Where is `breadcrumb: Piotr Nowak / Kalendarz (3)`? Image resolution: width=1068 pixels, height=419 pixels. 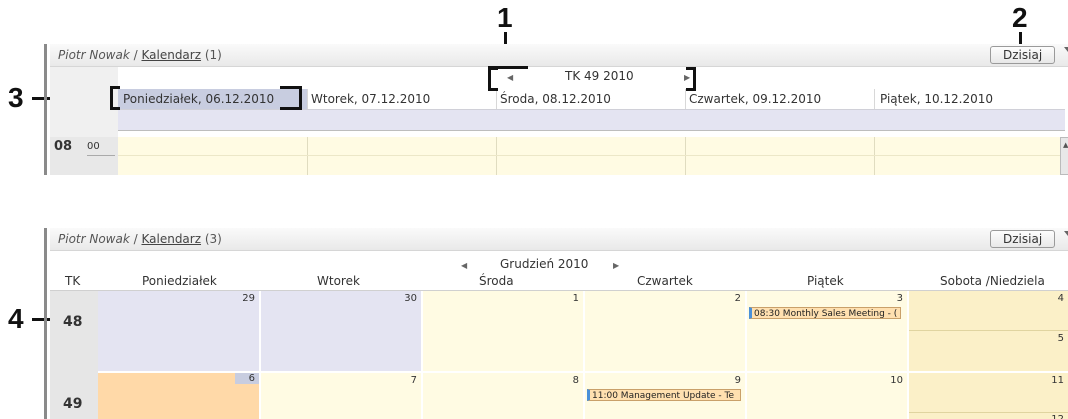 breadcrumb: Piotr Nowak / Kalendarz (3) is located at coordinates (140, 239).